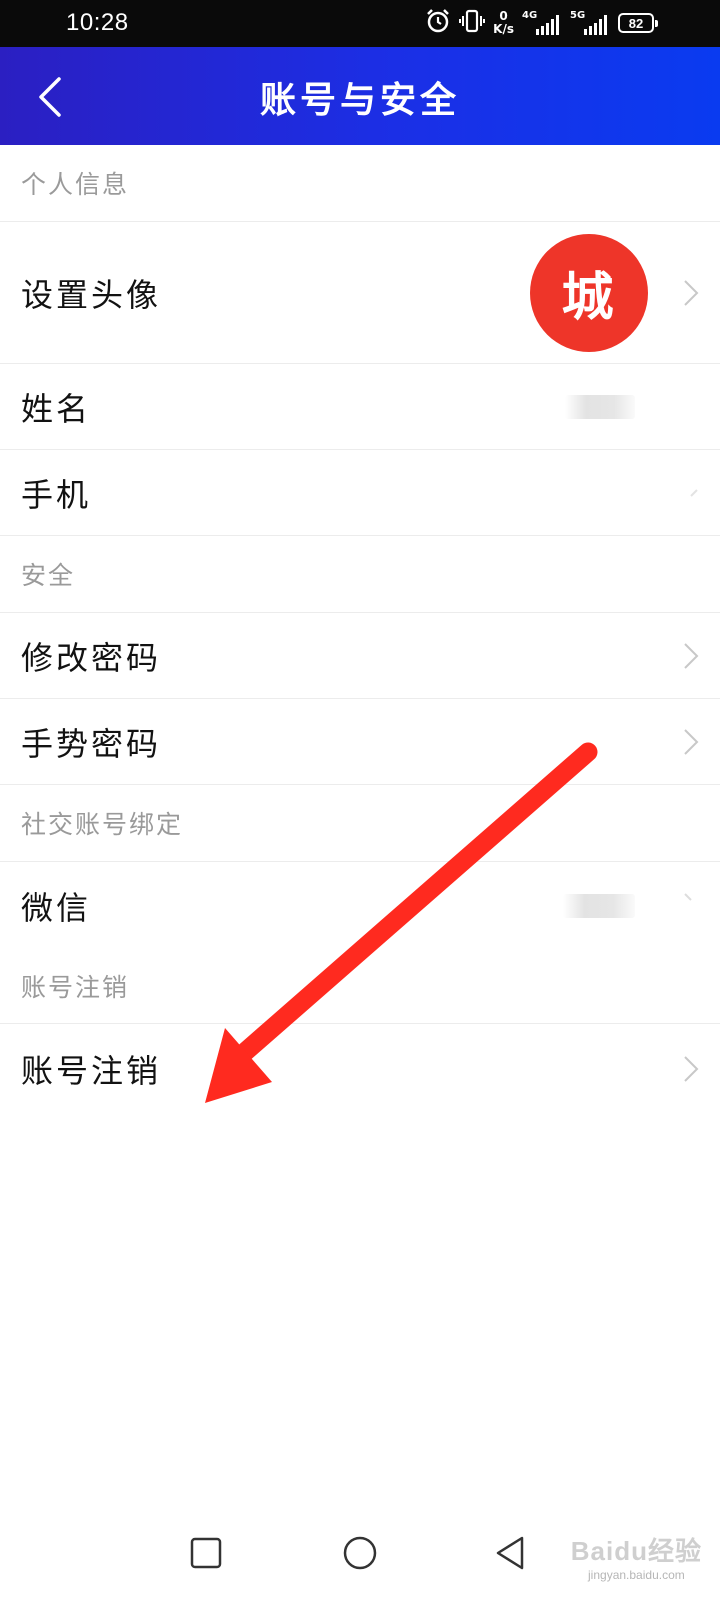 The width and height of the screenshot is (720, 1600). What do you see at coordinates (360, 823) in the screenshot?
I see `section-header-social: 社交账号绑定` at bounding box center [360, 823].